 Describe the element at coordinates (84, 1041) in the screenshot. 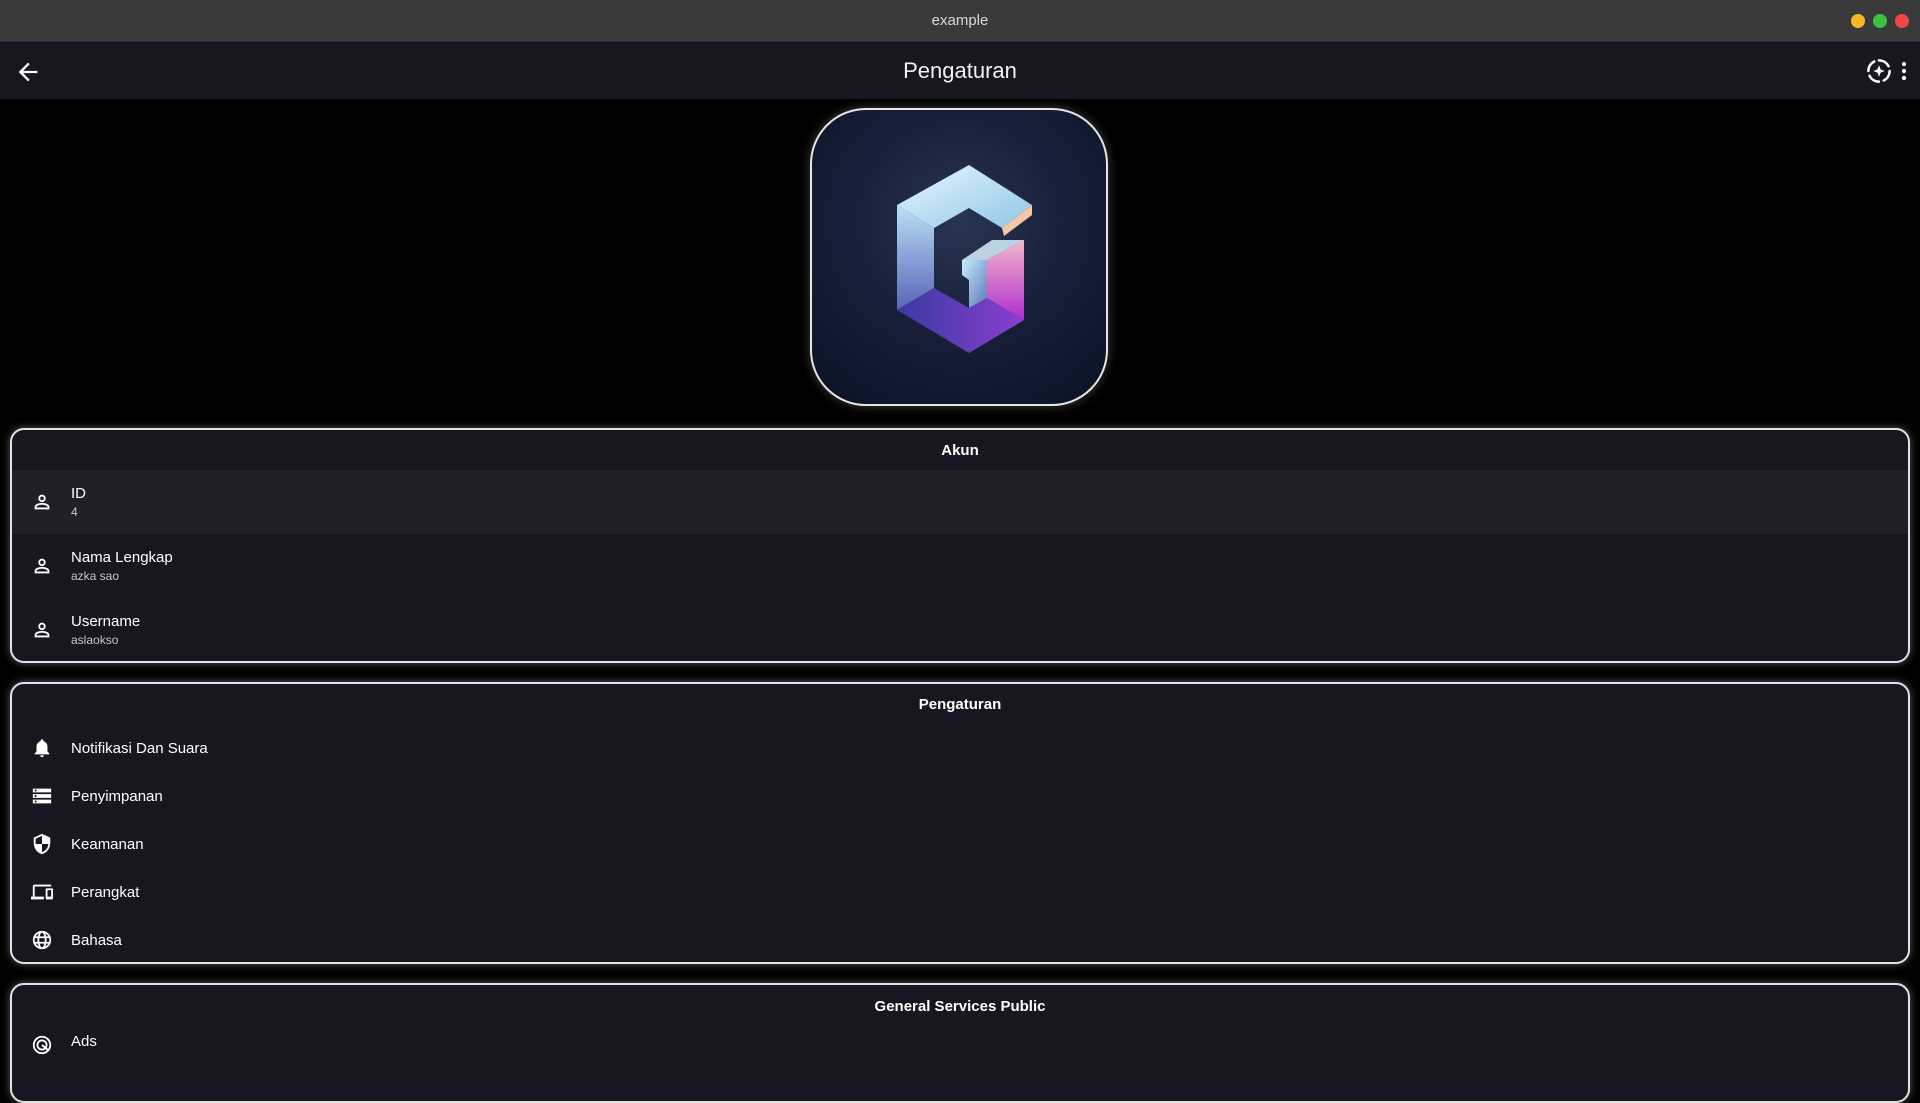

I see `public-services-item-label: Ads` at that location.